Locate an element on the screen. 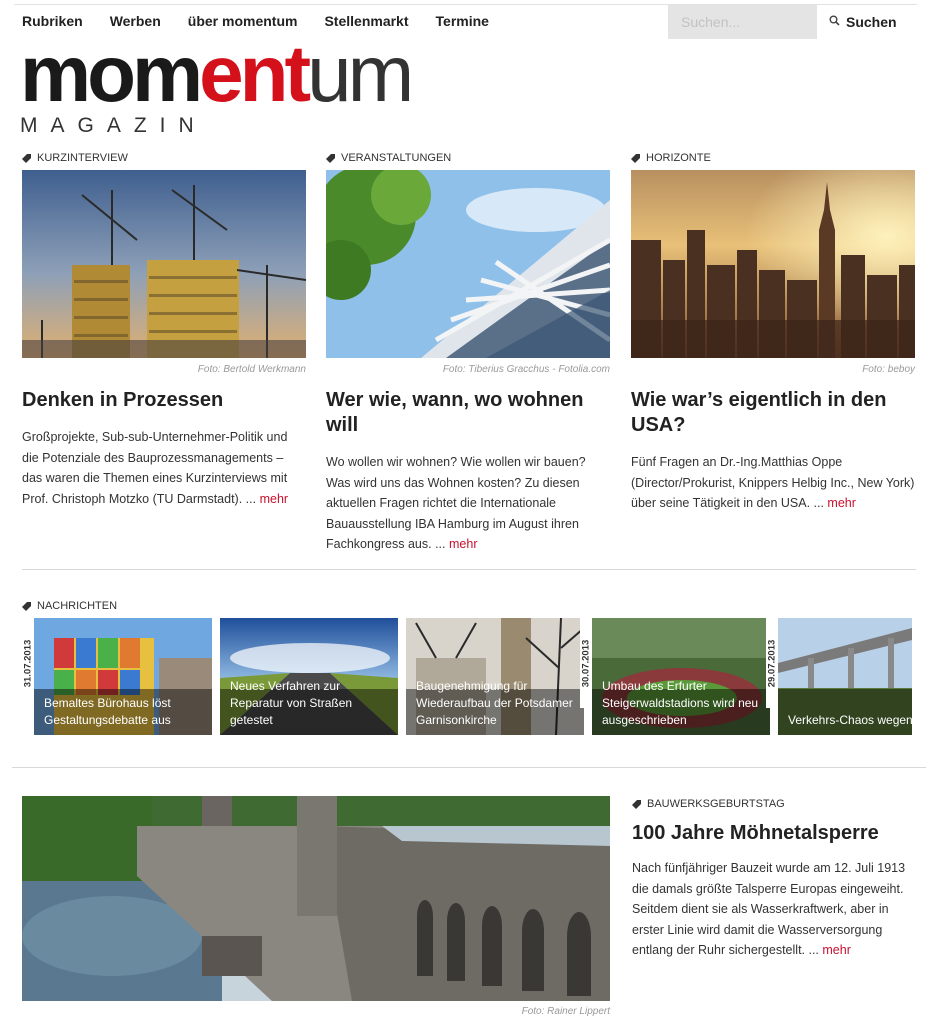 This screenshot has height=1017, width=931. bottom-feature-credit: Foto: Rainer Lippert is located at coordinates (565, 1011).